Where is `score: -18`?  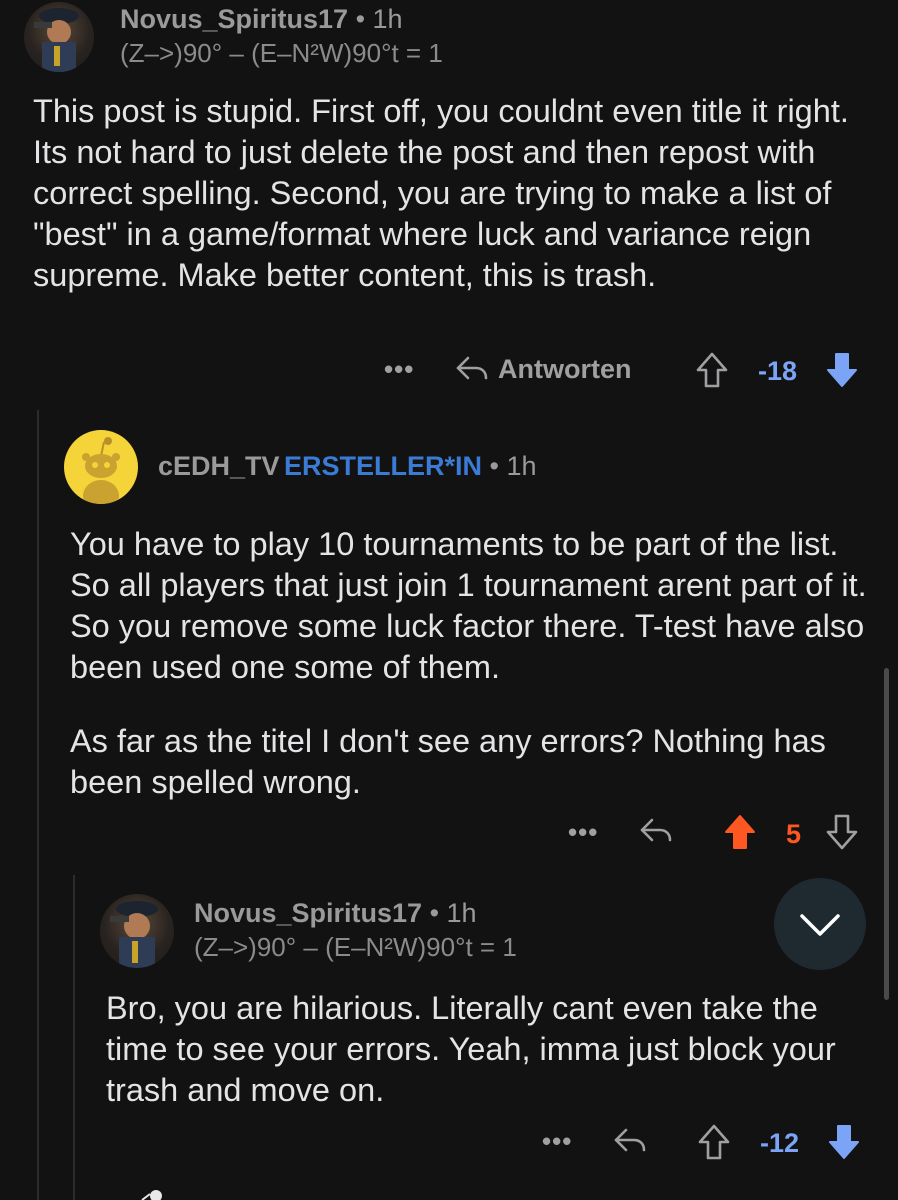 score: -18 is located at coordinates (778, 371).